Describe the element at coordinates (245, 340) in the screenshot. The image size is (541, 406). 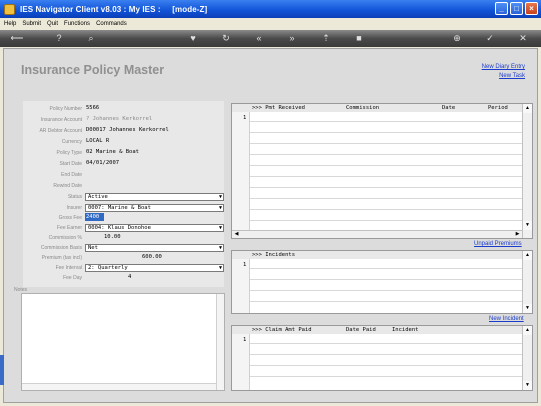
I see `row-number: 1` at that location.